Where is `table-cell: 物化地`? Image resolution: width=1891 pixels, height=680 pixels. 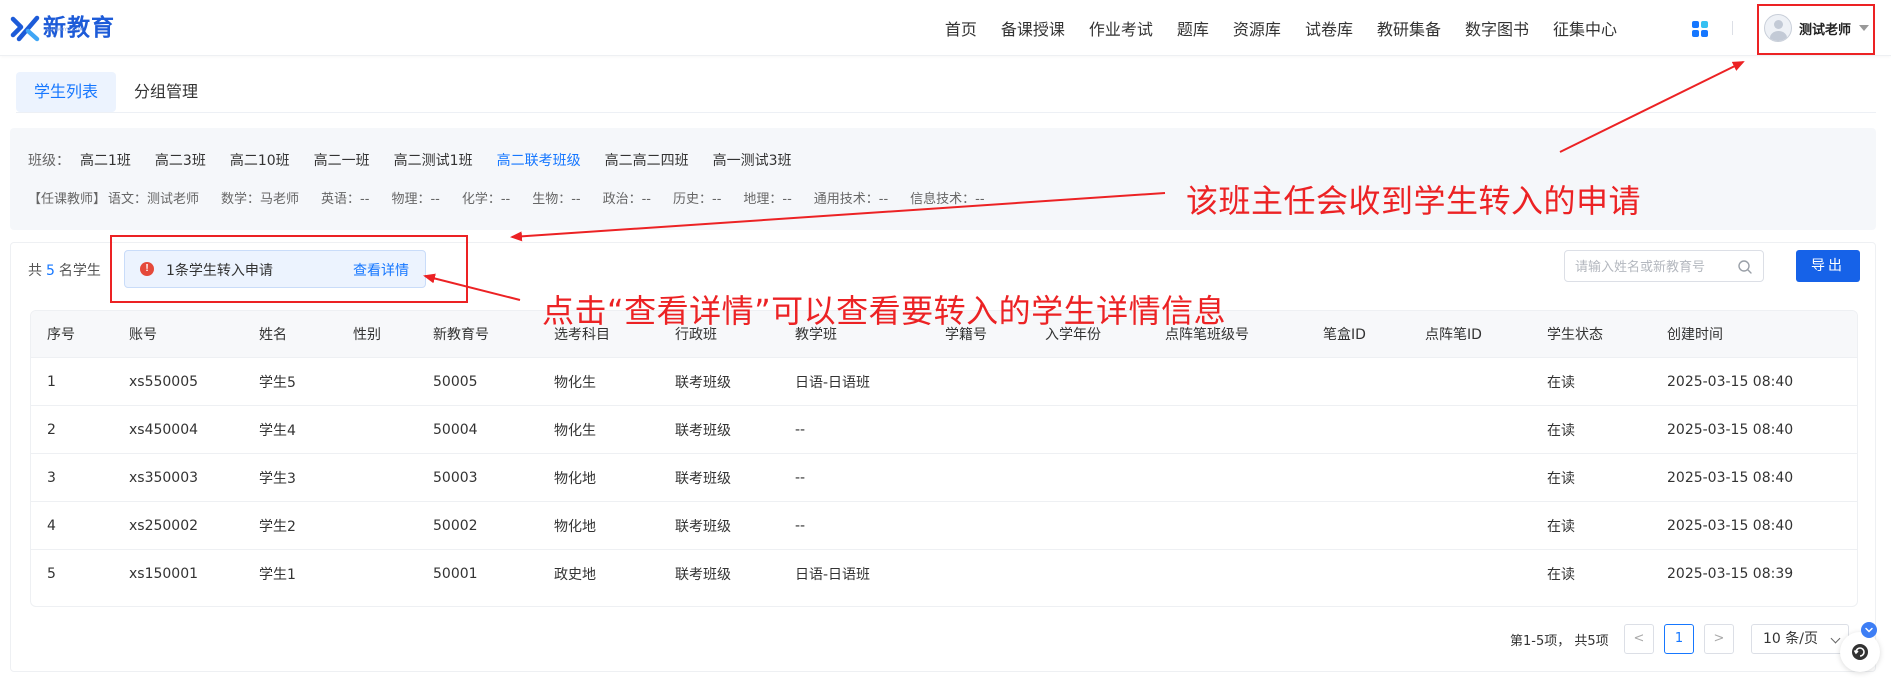 table-cell: 物化地 is located at coordinates (575, 526).